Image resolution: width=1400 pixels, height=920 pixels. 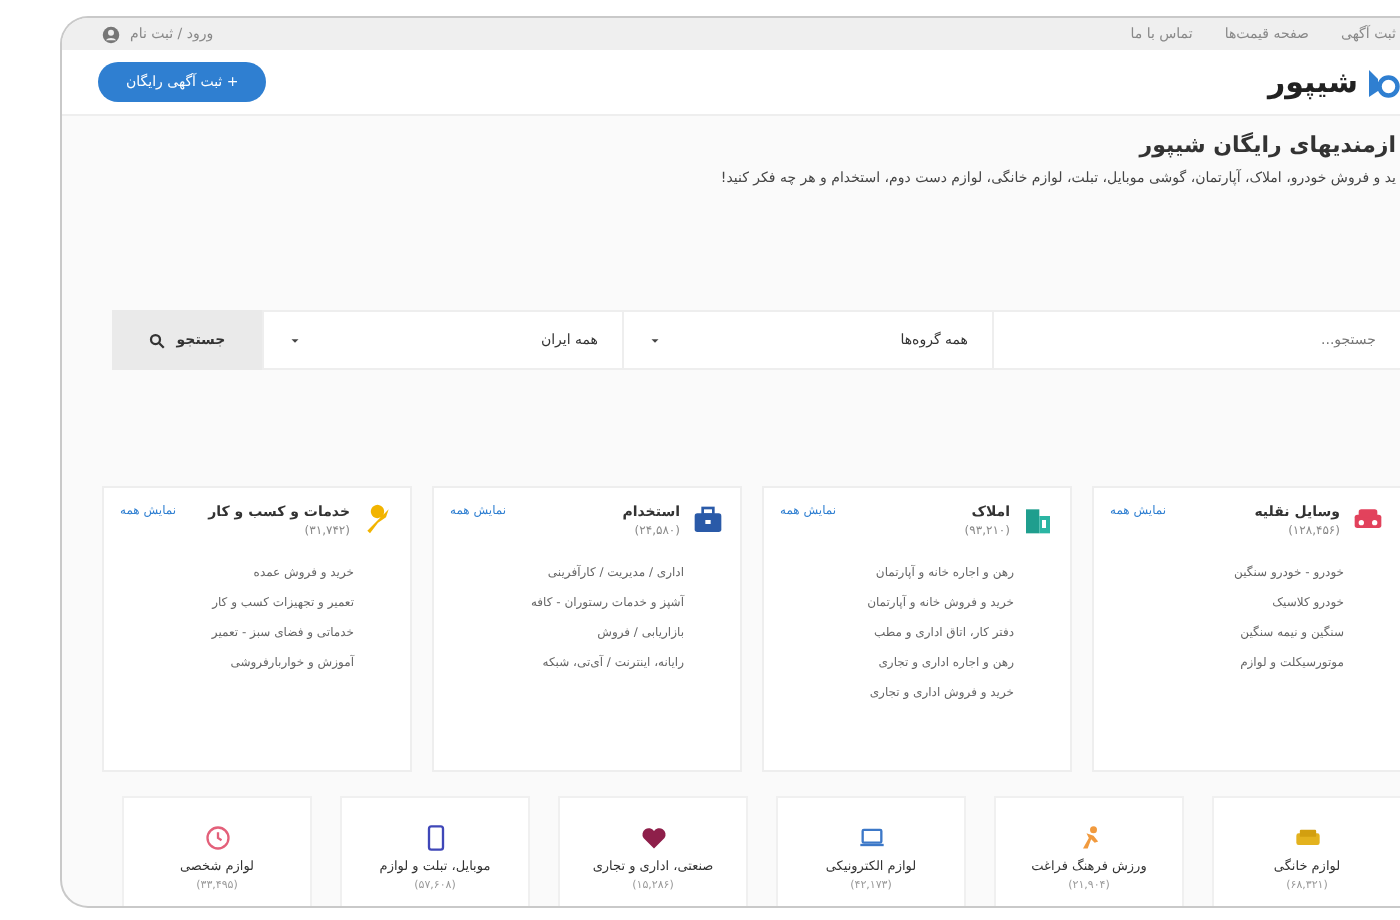 What do you see at coordinates (217, 838) in the screenshot?
I see `clock-icon` at bounding box center [217, 838].